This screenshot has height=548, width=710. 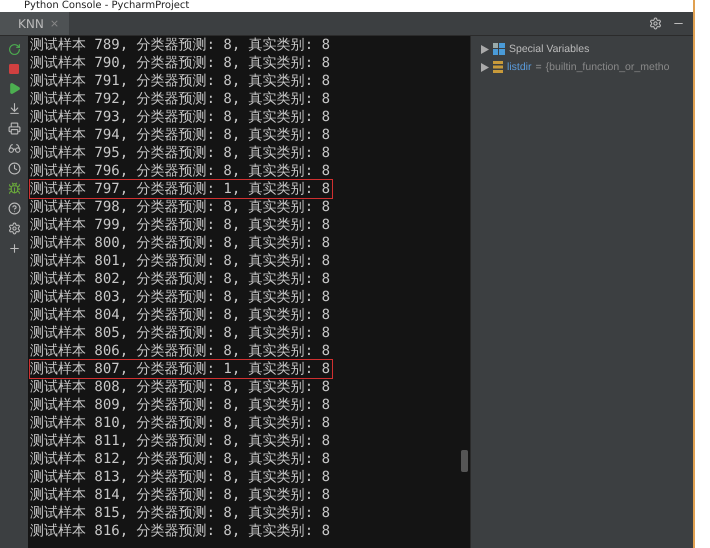 I want to click on bug-icon, so click(x=14, y=188).